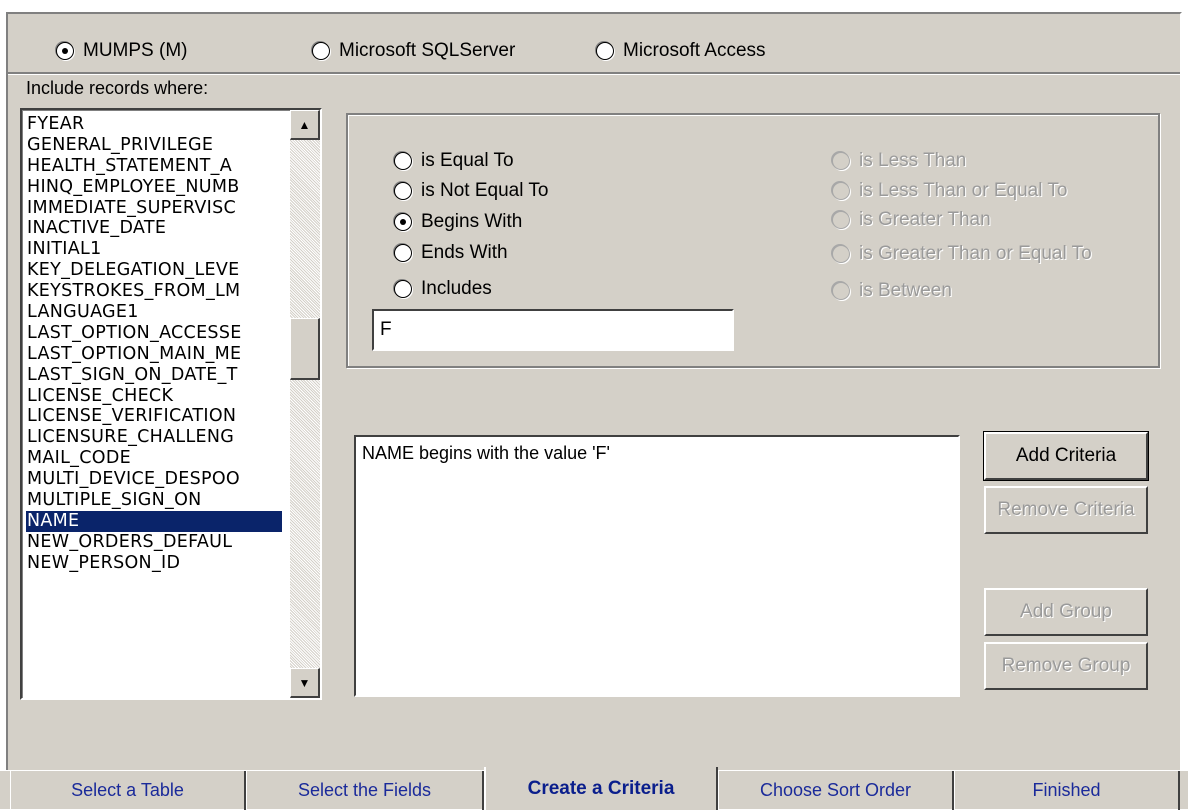 The width and height of the screenshot is (1188, 810). I want to click on operator-begins-with: Begins With, so click(458, 222).